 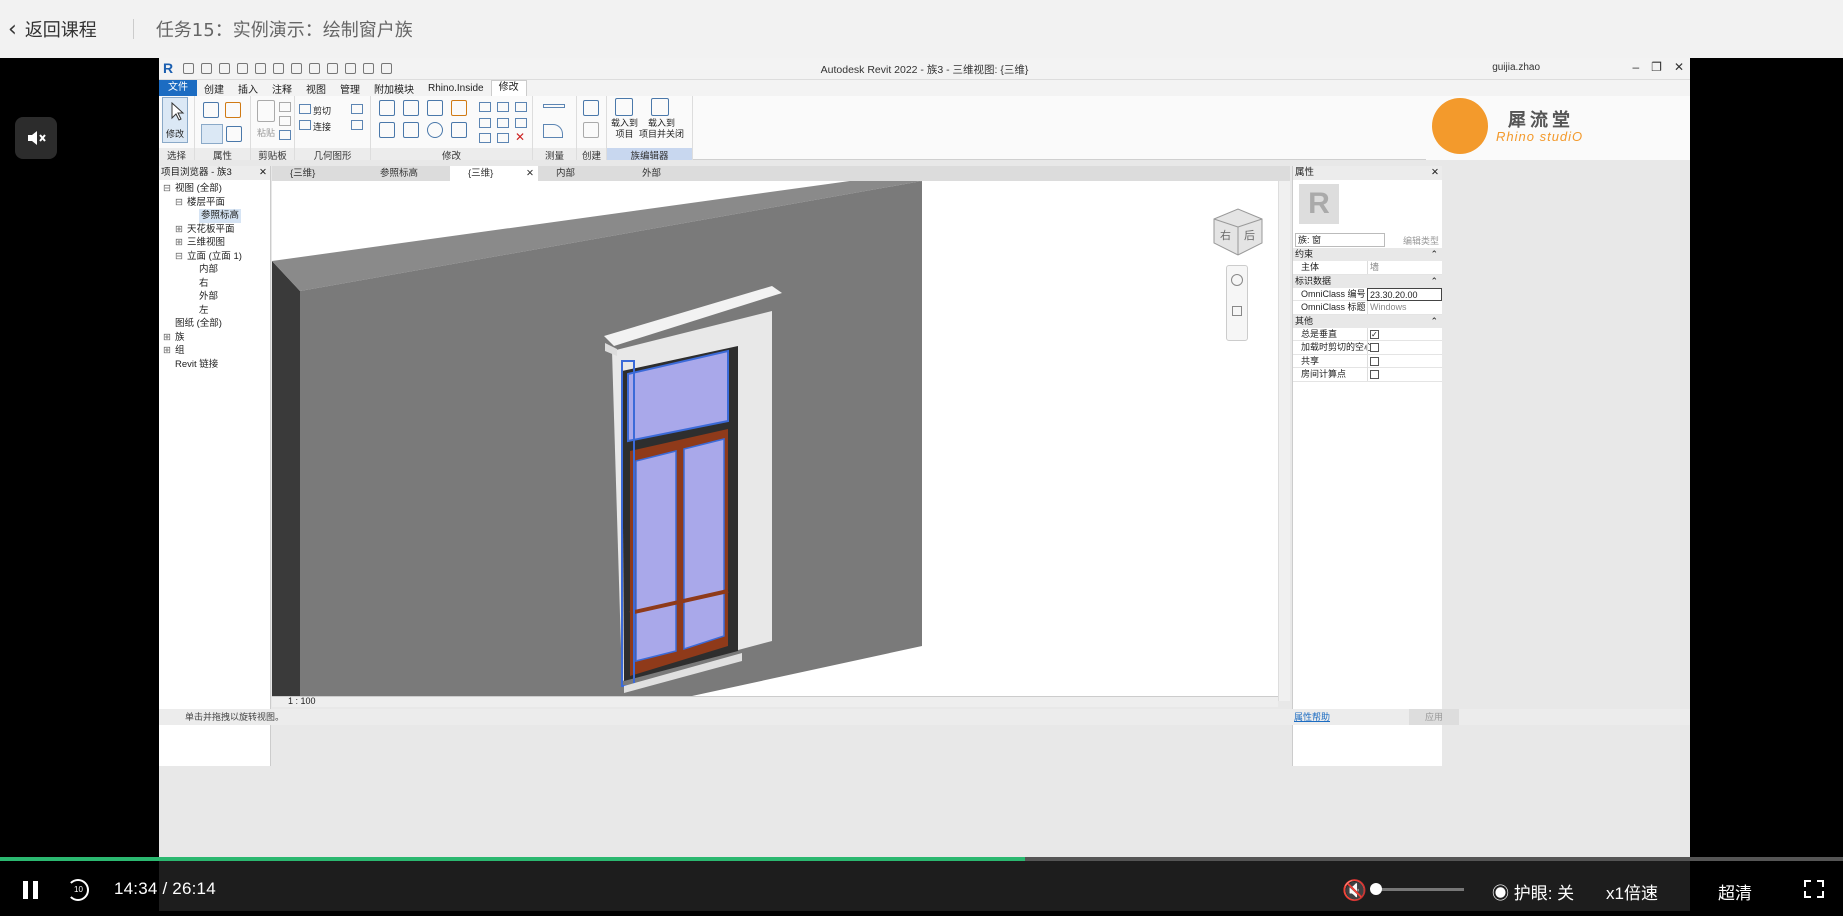 I want to click on quality-button: 超清, so click(x=1735, y=891).